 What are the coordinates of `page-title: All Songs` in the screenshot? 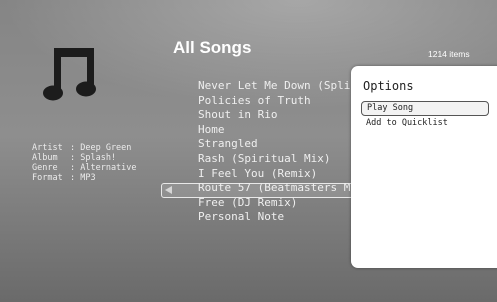 It's located at (212, 47).